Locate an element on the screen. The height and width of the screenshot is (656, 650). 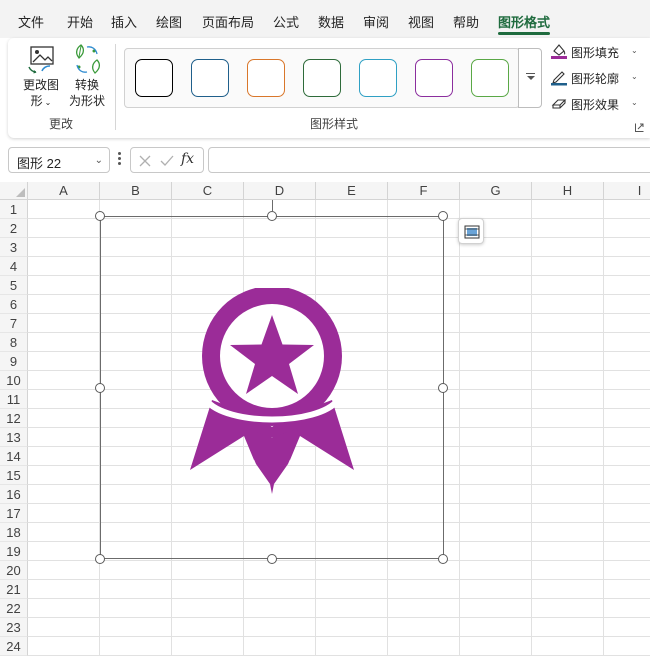
resize-handle-top-left is located at coordinates (100, 216).